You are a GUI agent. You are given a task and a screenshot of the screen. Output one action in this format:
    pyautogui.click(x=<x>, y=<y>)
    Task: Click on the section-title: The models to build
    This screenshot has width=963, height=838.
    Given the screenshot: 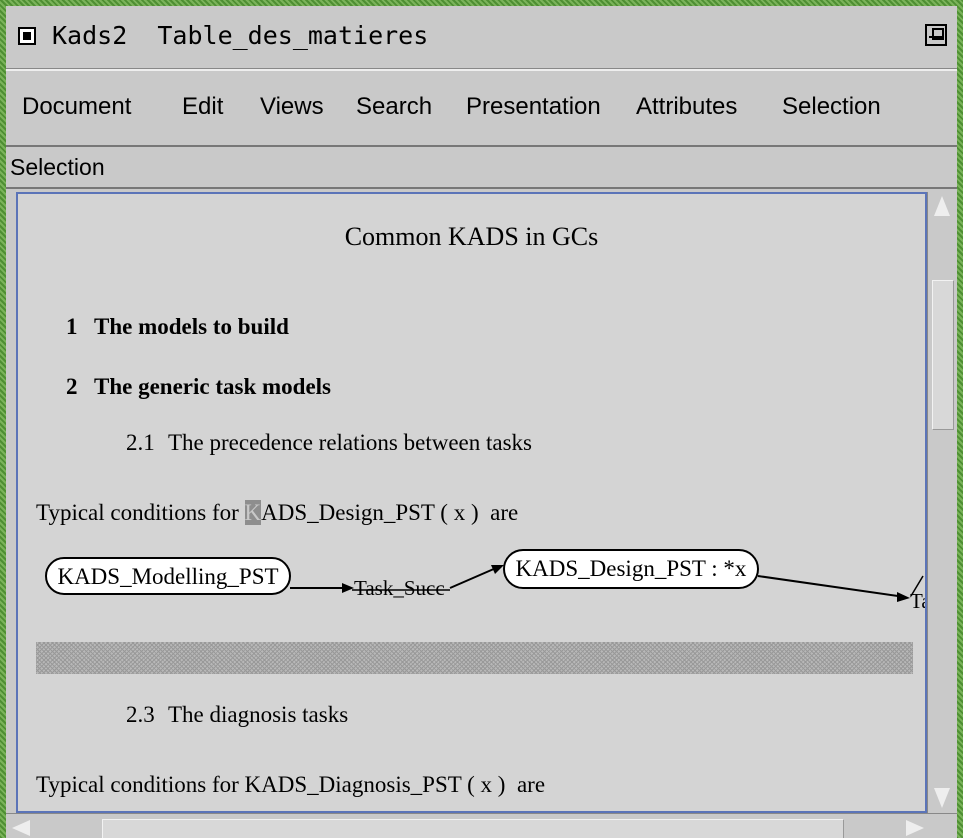 What is the action you would take?
    pyautogui.click(x=191, y=326)
    